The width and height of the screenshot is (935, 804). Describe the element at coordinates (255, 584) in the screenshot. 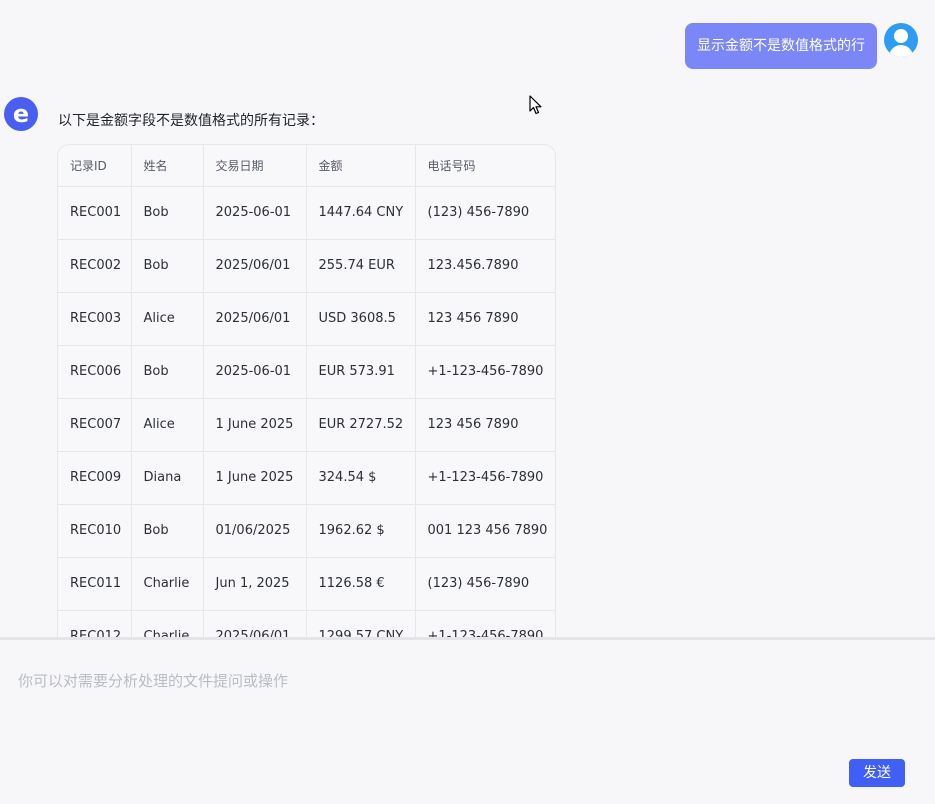

I see `cell-date: Jun 1, 2025` at that location.